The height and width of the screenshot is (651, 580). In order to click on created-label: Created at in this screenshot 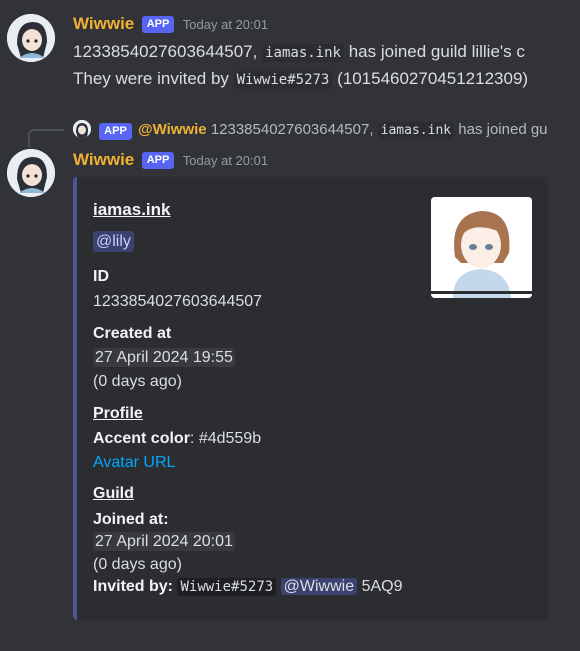, I will do `click(132, 333)`.